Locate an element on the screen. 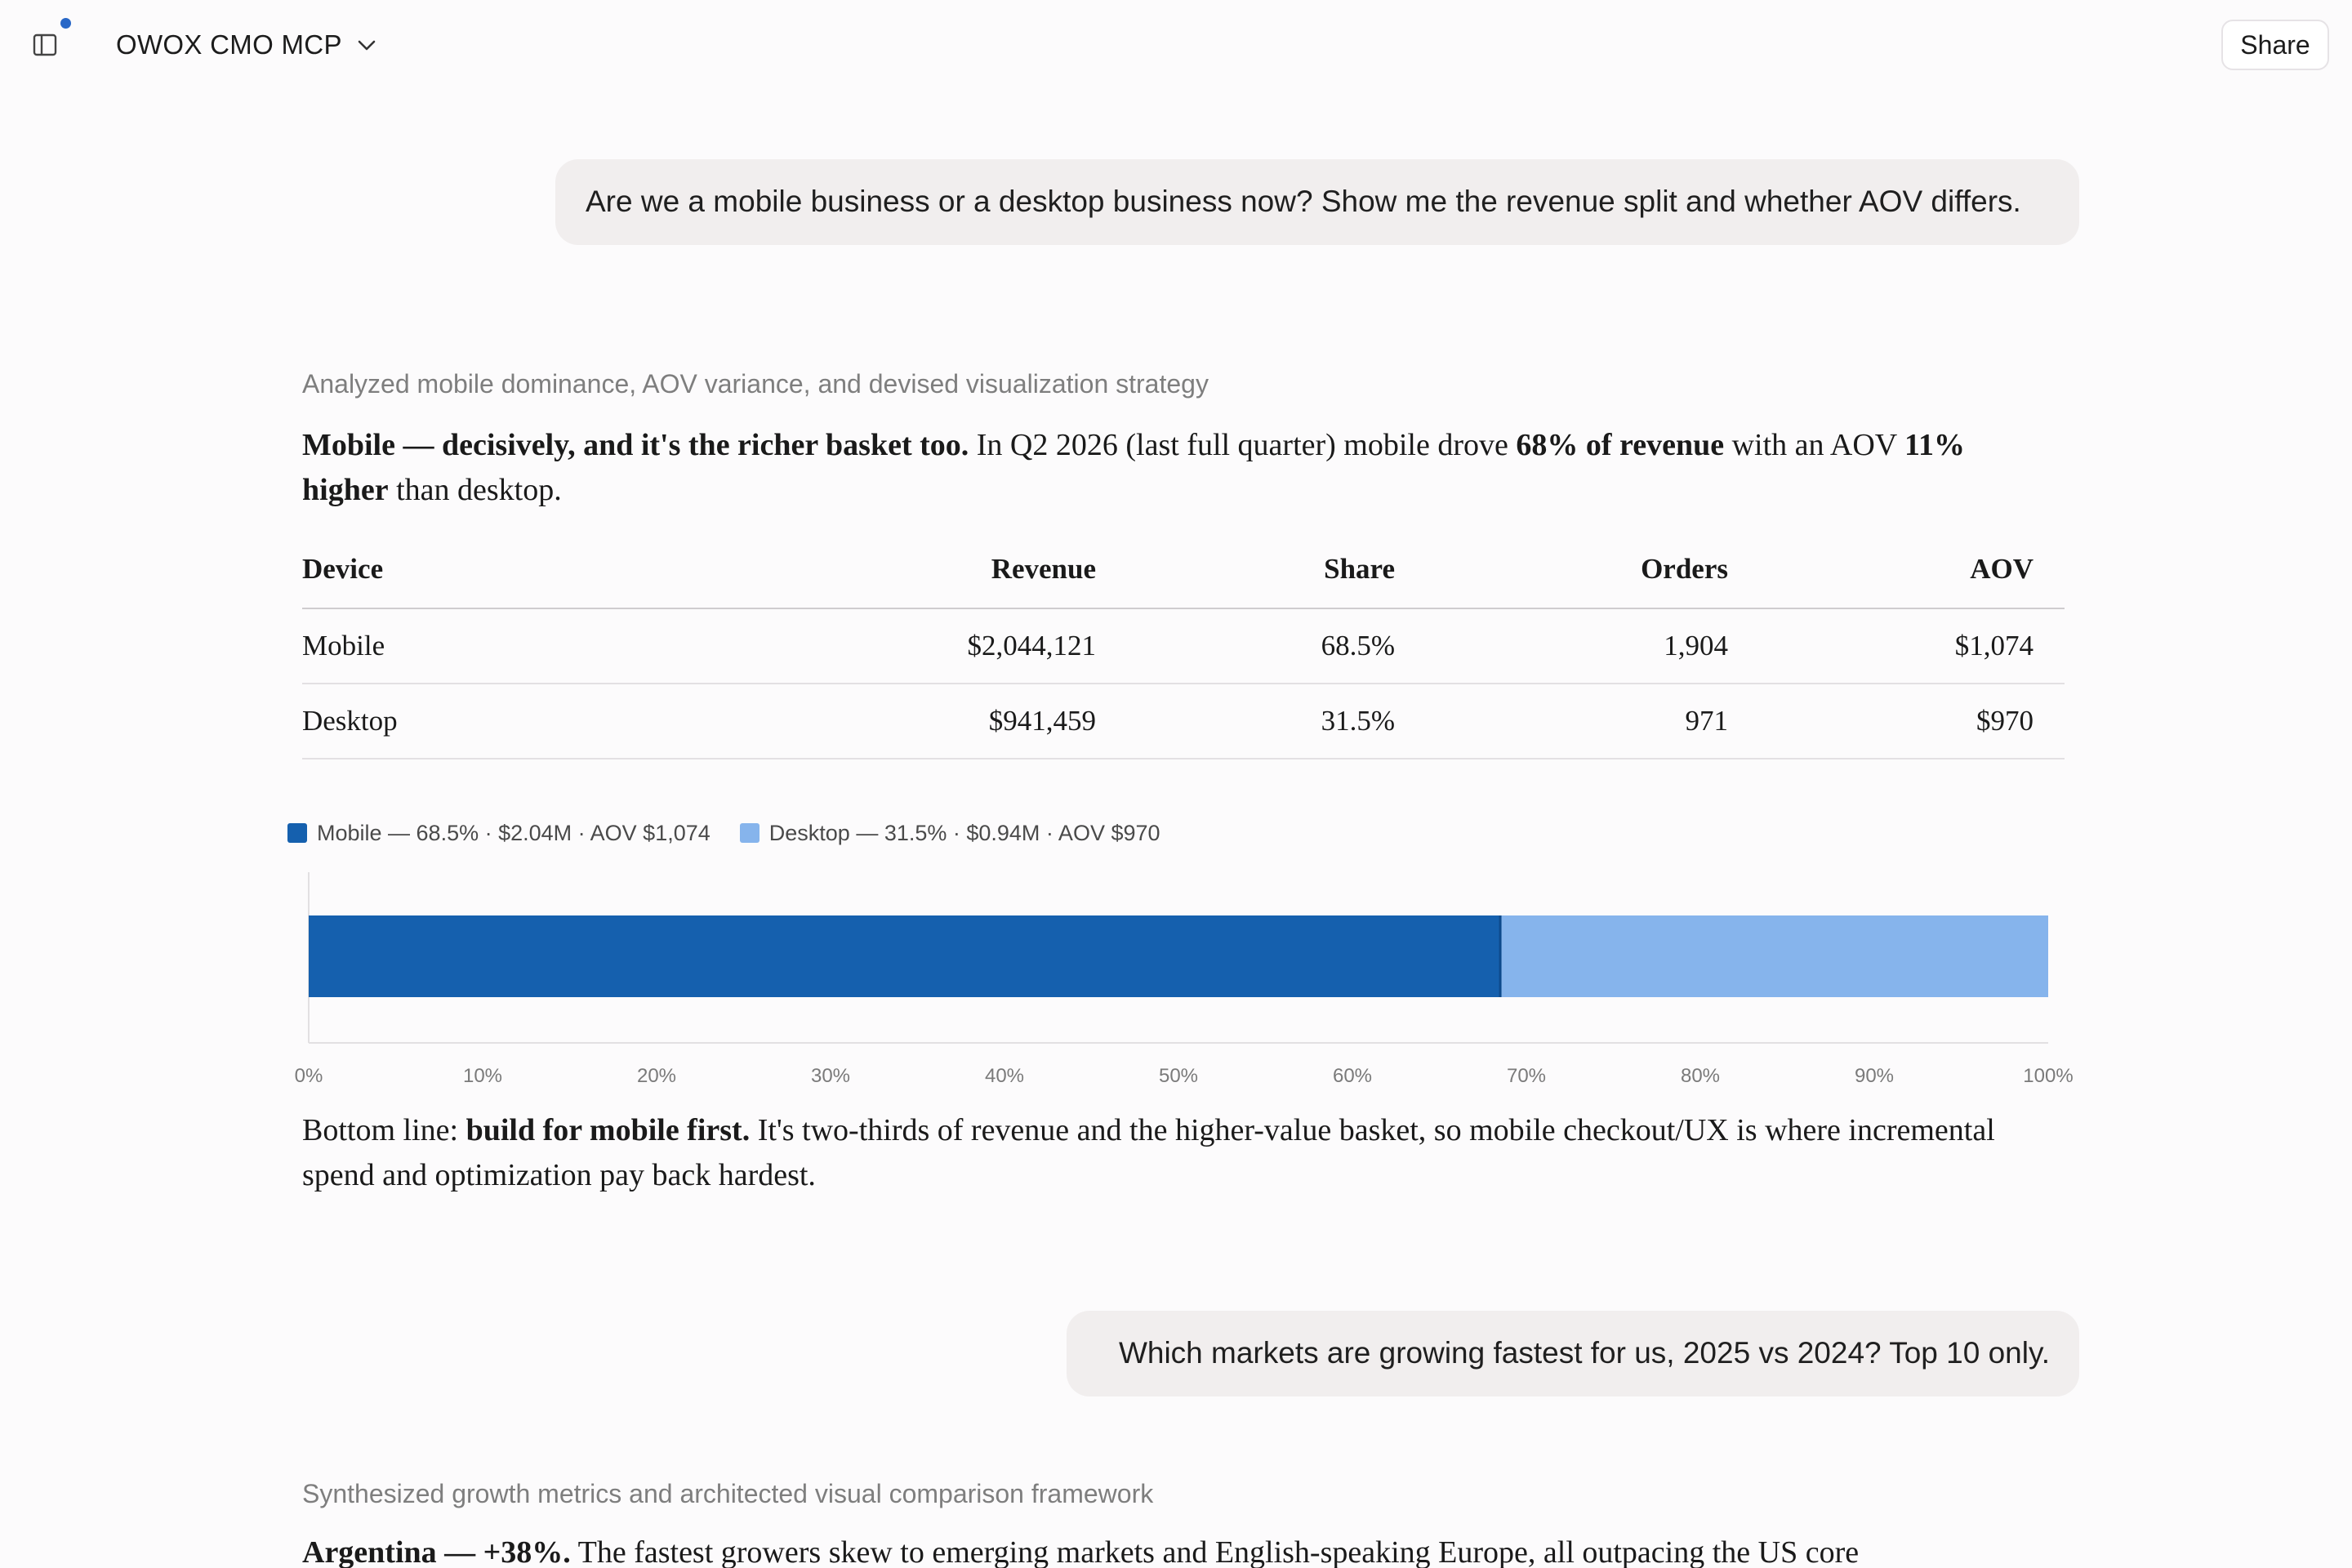  share-button: Share is located at coordinates (2275, 45).